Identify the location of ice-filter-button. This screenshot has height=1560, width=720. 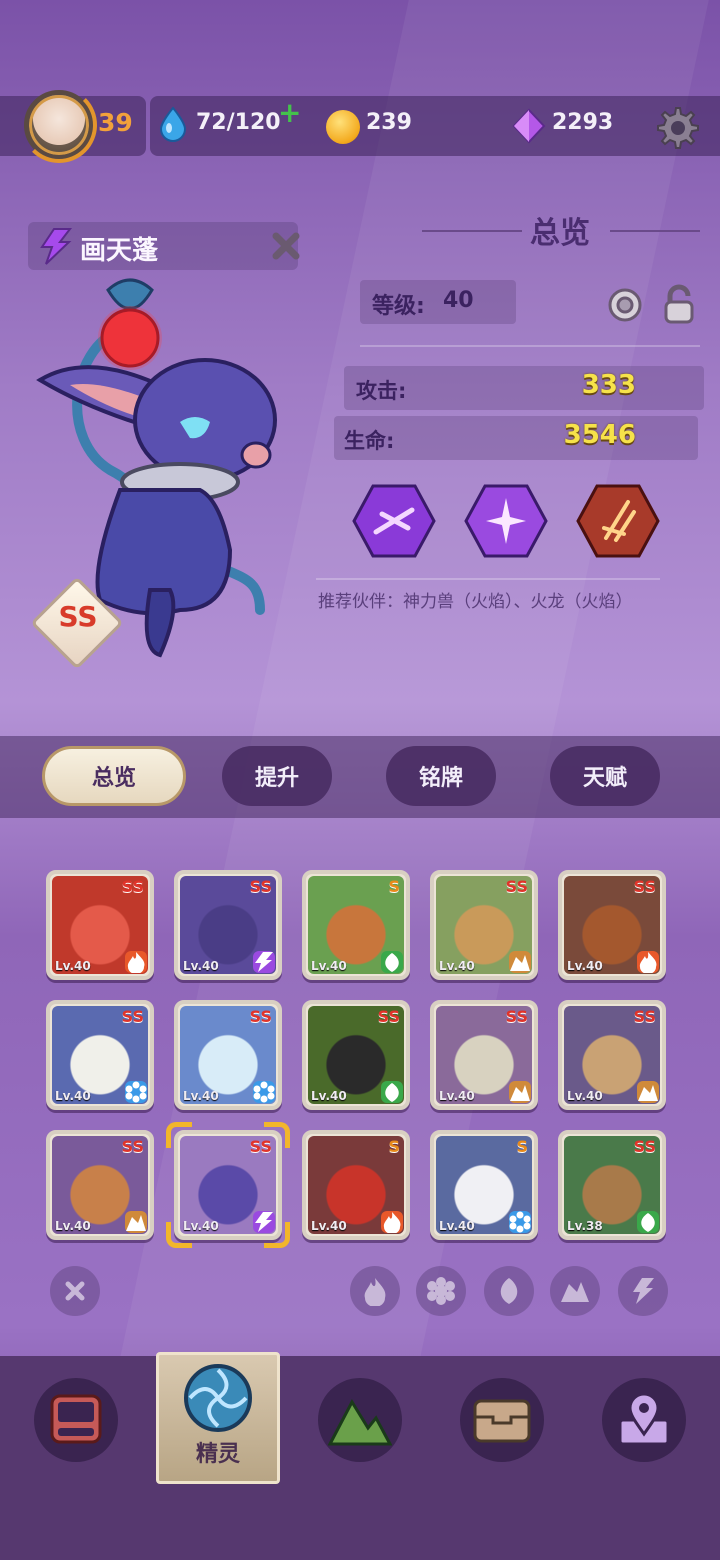
(441, 1291).